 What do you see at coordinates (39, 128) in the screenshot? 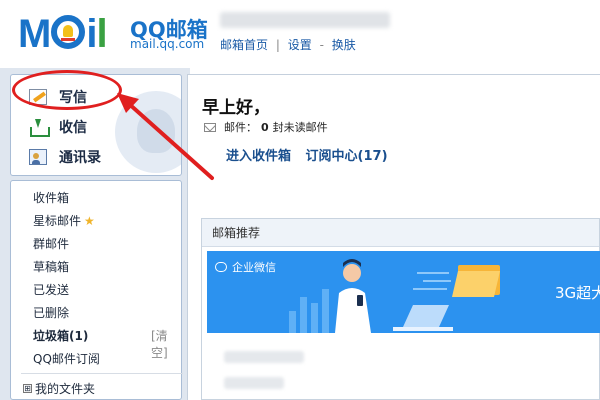
I see `inbox-icon` at bounding box center [39, 128].